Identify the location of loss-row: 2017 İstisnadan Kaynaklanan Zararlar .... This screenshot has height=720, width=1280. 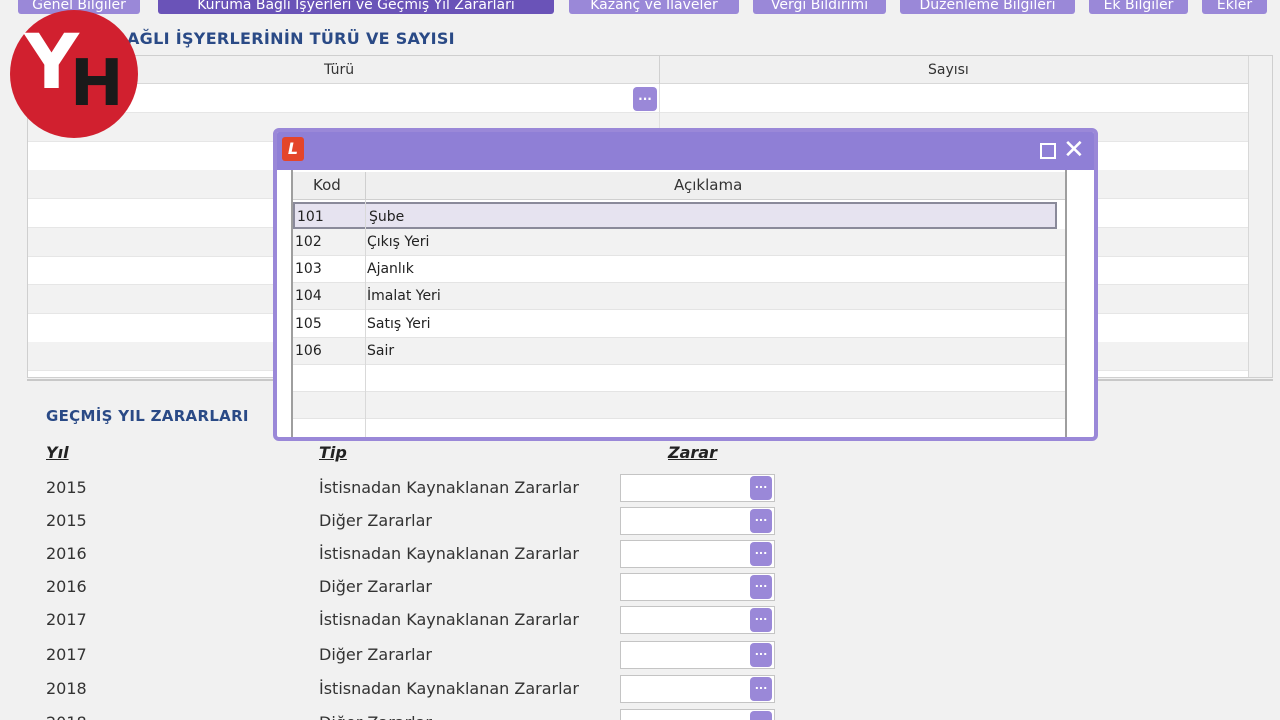
(640, 619).